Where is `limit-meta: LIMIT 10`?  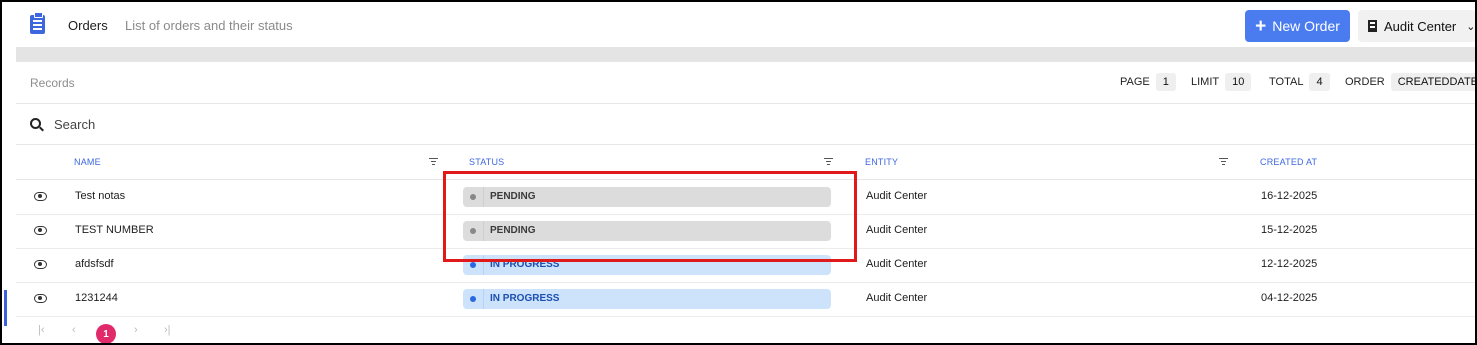
limit-meta: LIMIT 10 is located at coordinates (1221, 82).